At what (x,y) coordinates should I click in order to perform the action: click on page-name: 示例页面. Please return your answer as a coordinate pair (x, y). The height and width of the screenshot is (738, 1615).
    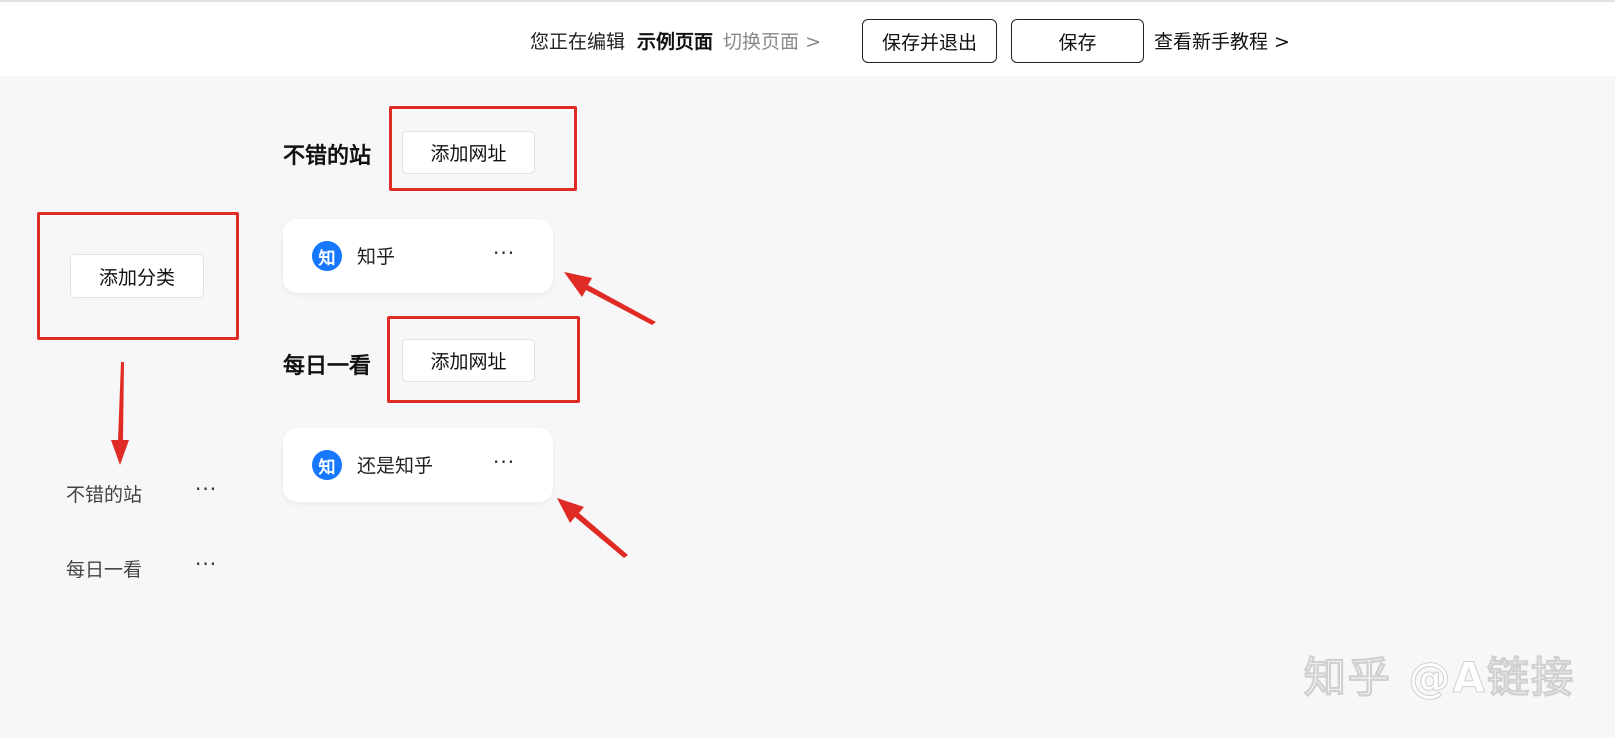
    Looking at the image, I should click on (675, 42).